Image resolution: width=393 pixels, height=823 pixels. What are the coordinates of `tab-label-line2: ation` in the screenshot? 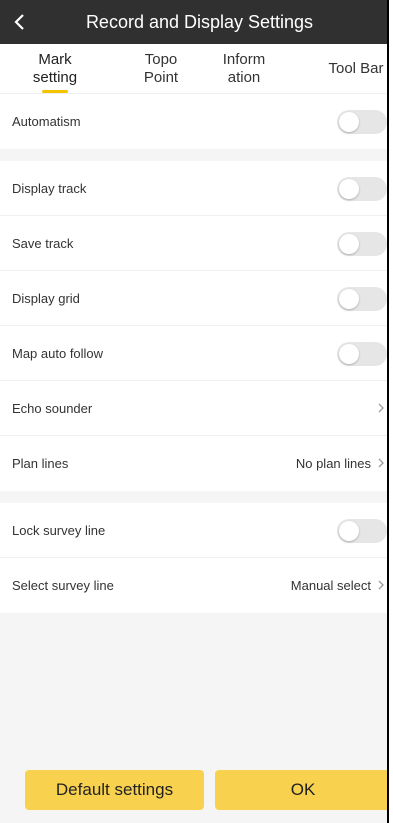 It's located at (244, 77).